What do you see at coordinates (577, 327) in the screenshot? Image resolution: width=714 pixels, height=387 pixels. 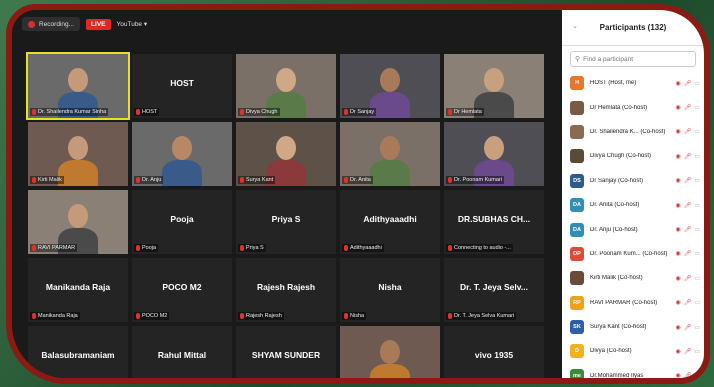 I see `avatar: SK` at bounding box center [577, 327].